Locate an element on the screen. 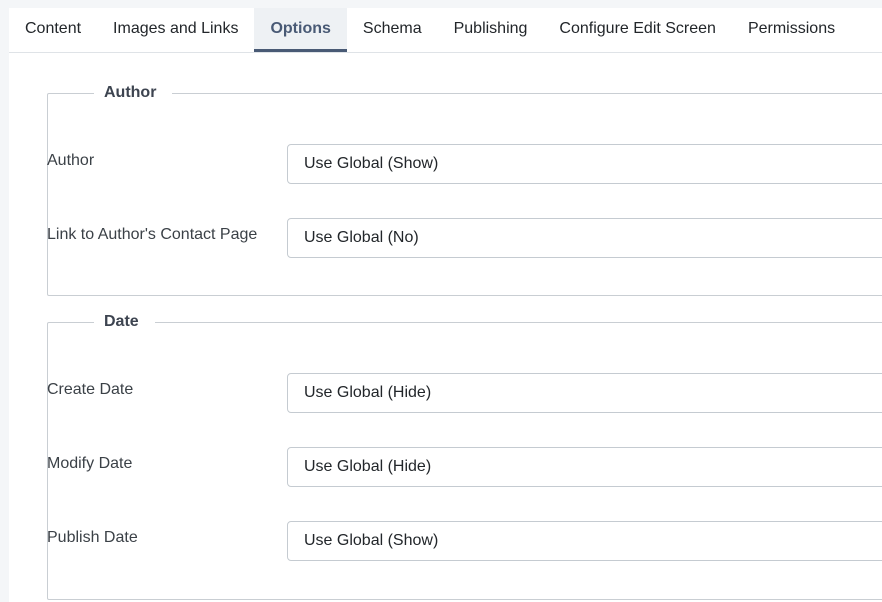 This screenshot has width=882, height=602. author-select: Use Global (Show) is located at coordinates (584, 164).